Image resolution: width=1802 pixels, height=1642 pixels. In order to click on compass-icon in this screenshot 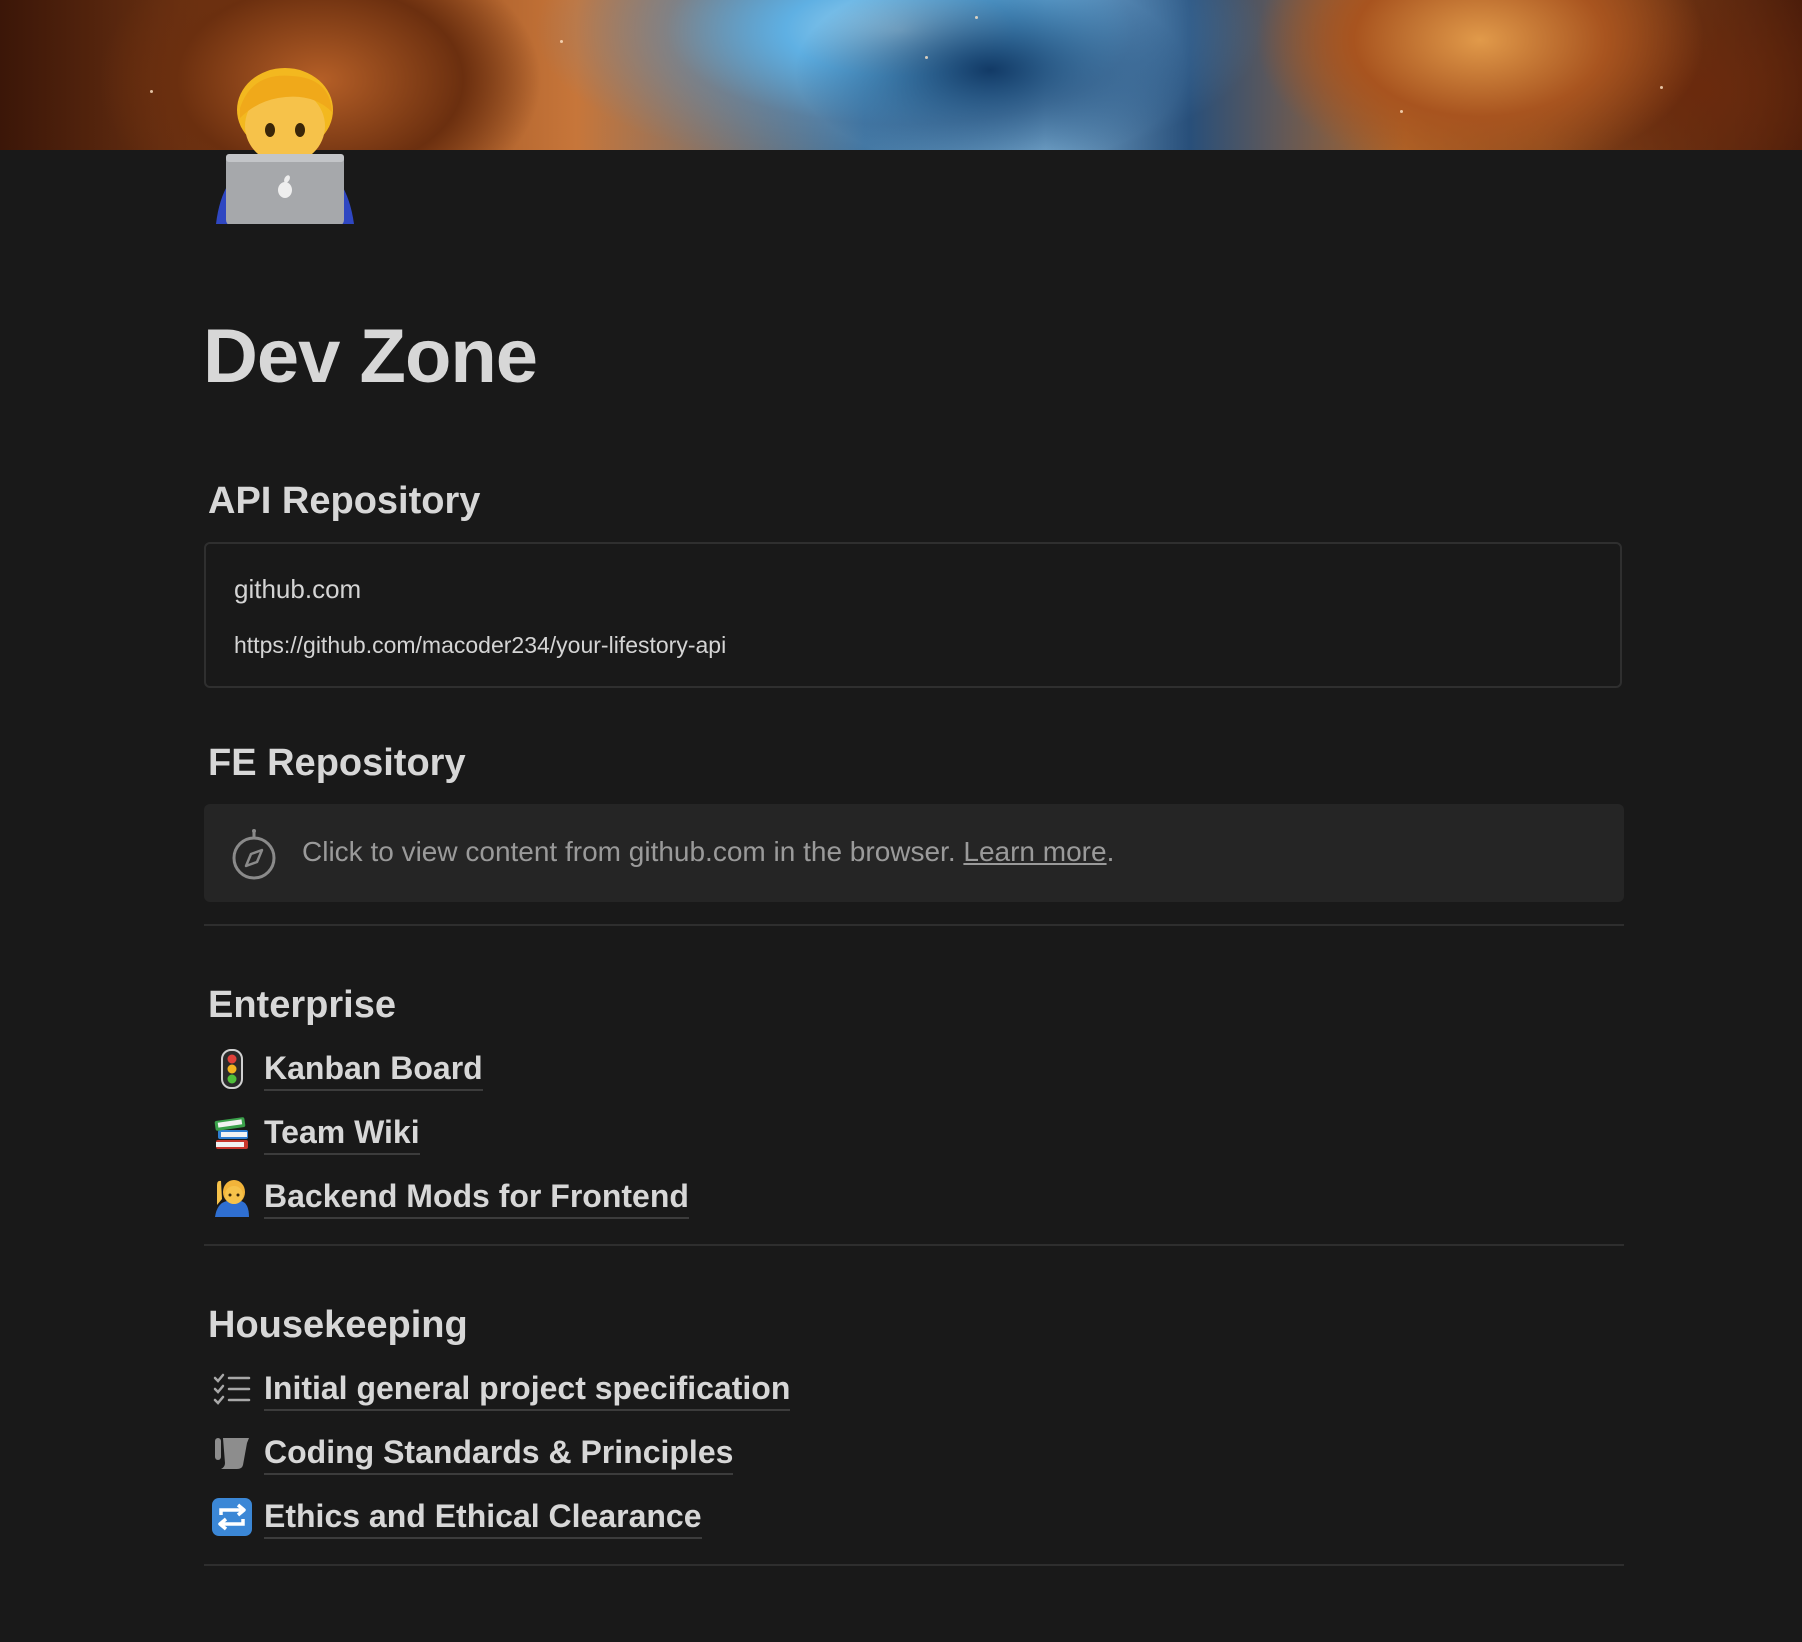, I will do `click(254, 854)`.